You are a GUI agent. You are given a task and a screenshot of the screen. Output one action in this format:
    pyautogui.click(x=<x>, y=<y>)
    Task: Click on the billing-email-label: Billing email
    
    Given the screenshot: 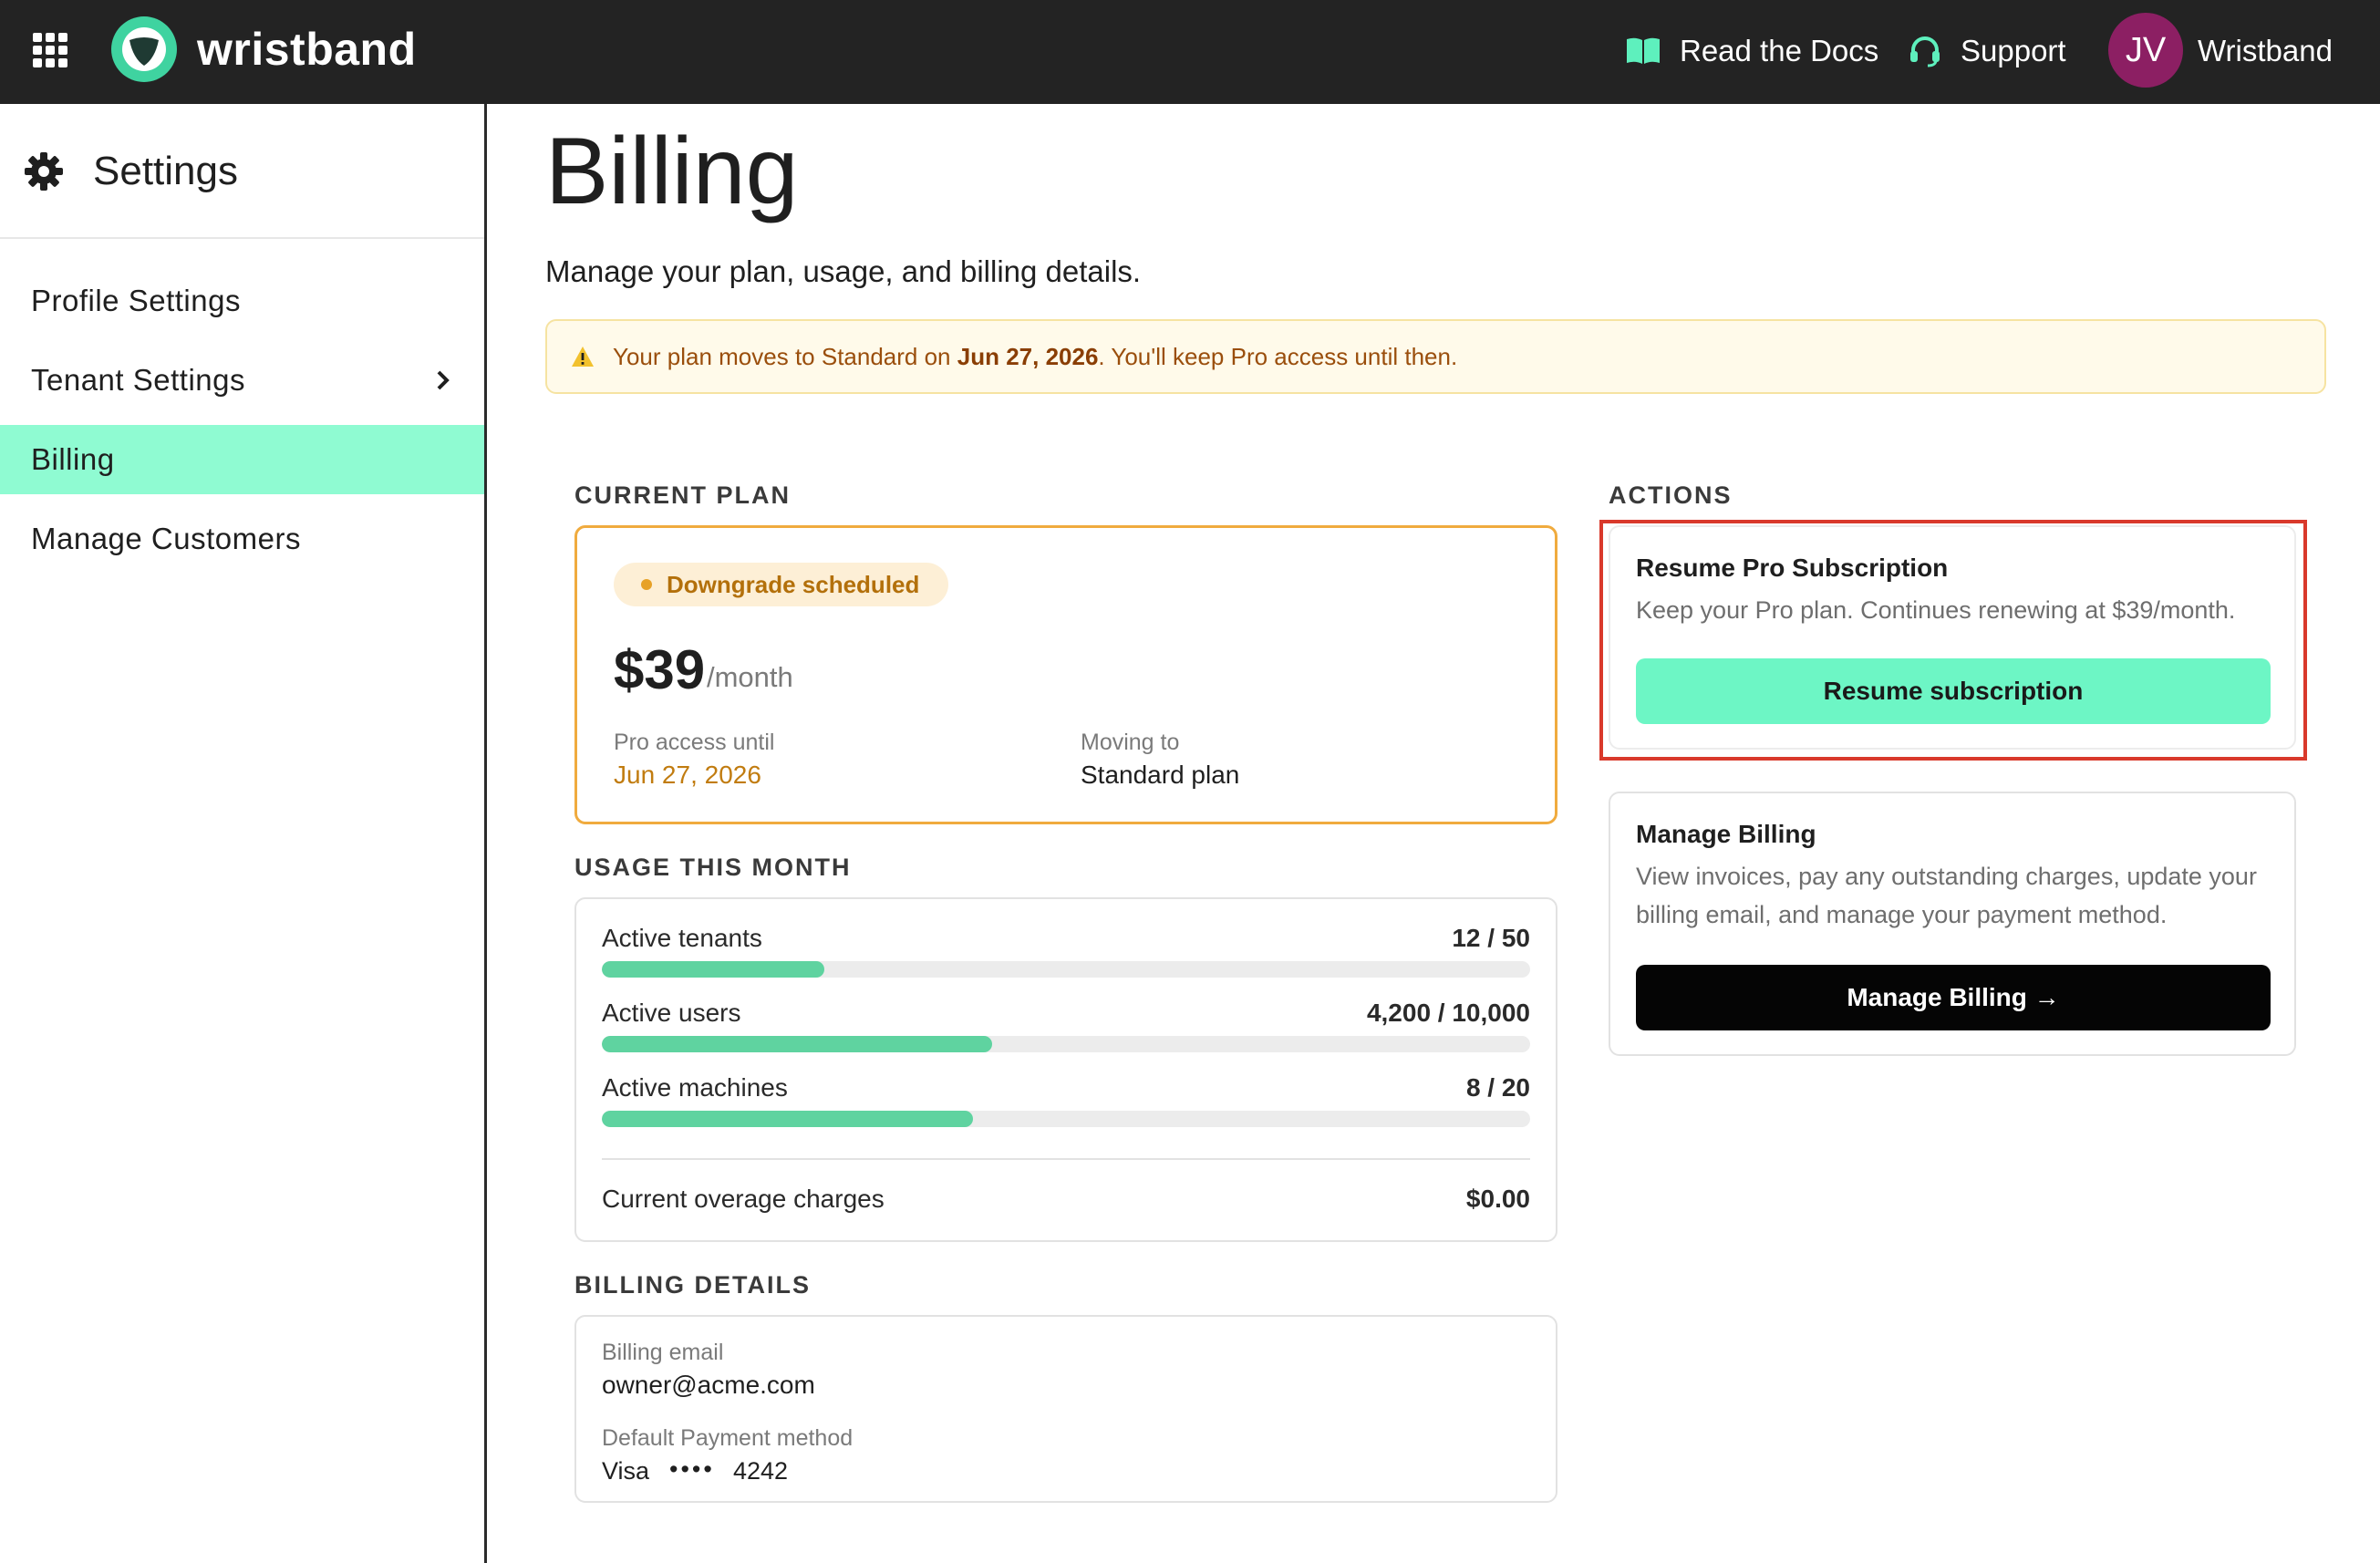 What is the action you would take?
    pyautogui.click(x=663, y=1353)
    